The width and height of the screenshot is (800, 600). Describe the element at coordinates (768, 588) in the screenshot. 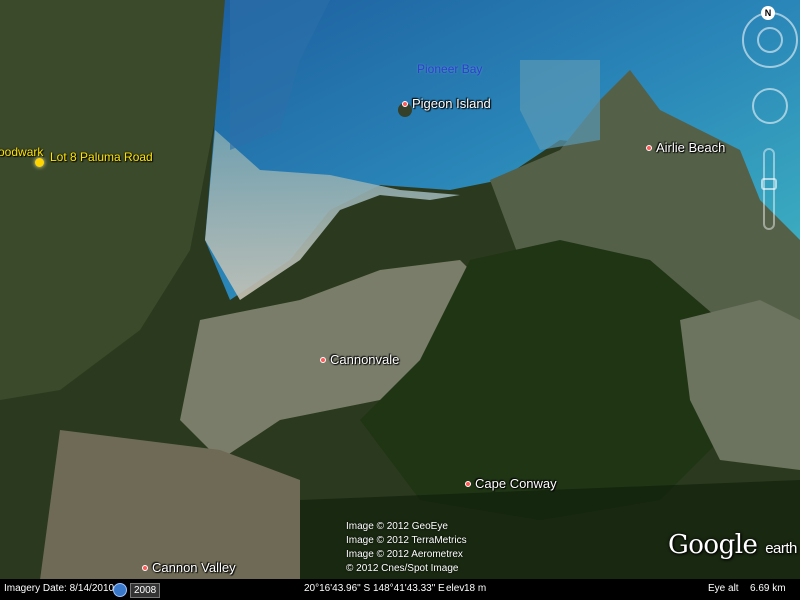

I see `eye-alt-value: 6.69 km` at that location.